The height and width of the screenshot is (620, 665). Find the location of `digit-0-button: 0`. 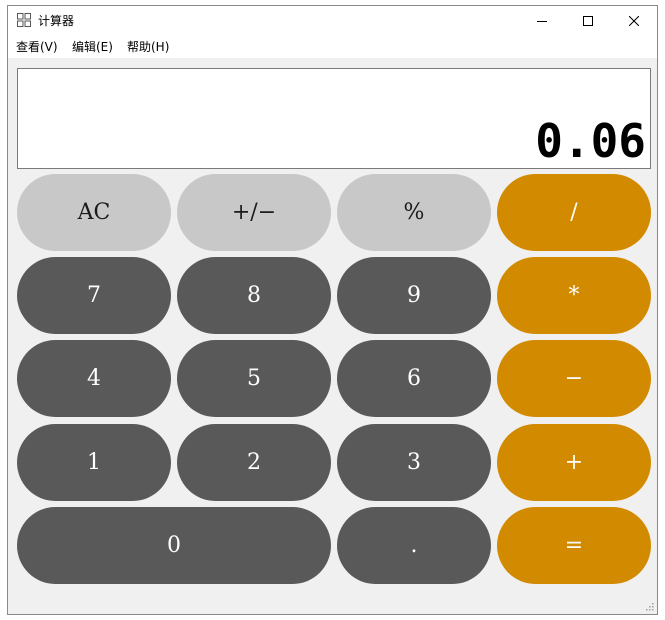

digit-0-button: 0 is located at coordinates (174, 545).